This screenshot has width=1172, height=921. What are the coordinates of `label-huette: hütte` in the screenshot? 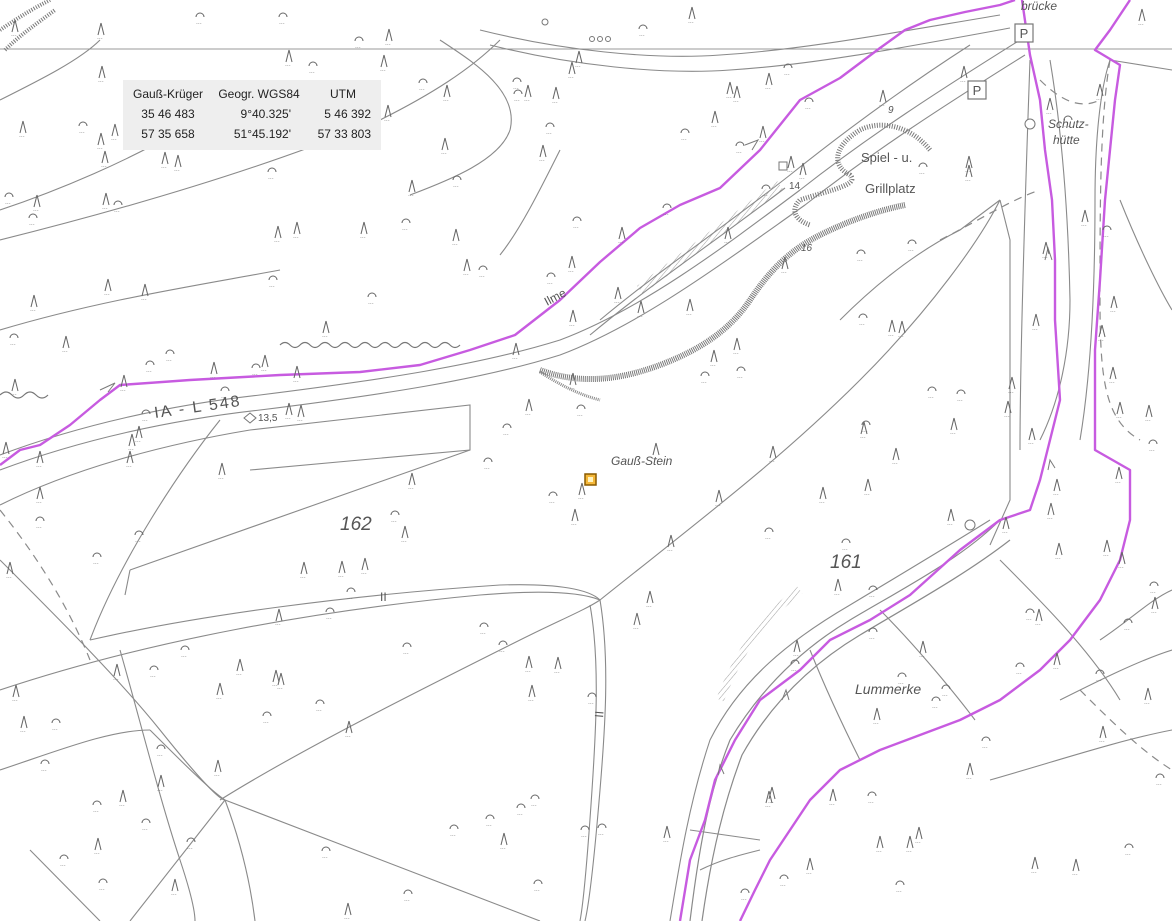 It's located at (1066, 140).